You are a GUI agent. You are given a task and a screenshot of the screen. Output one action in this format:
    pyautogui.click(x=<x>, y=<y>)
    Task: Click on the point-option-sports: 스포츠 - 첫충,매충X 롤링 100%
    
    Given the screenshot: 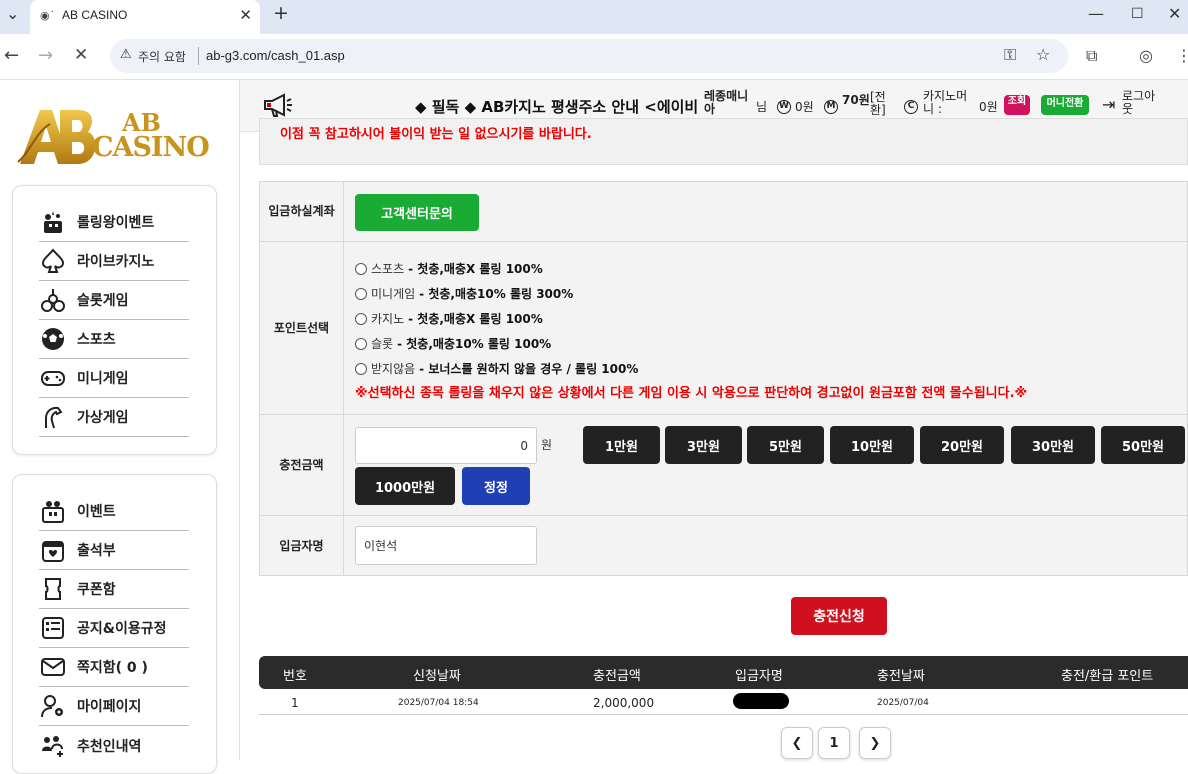 What is the action you would take?
    pyautogui.click(x=449, y=268)
    